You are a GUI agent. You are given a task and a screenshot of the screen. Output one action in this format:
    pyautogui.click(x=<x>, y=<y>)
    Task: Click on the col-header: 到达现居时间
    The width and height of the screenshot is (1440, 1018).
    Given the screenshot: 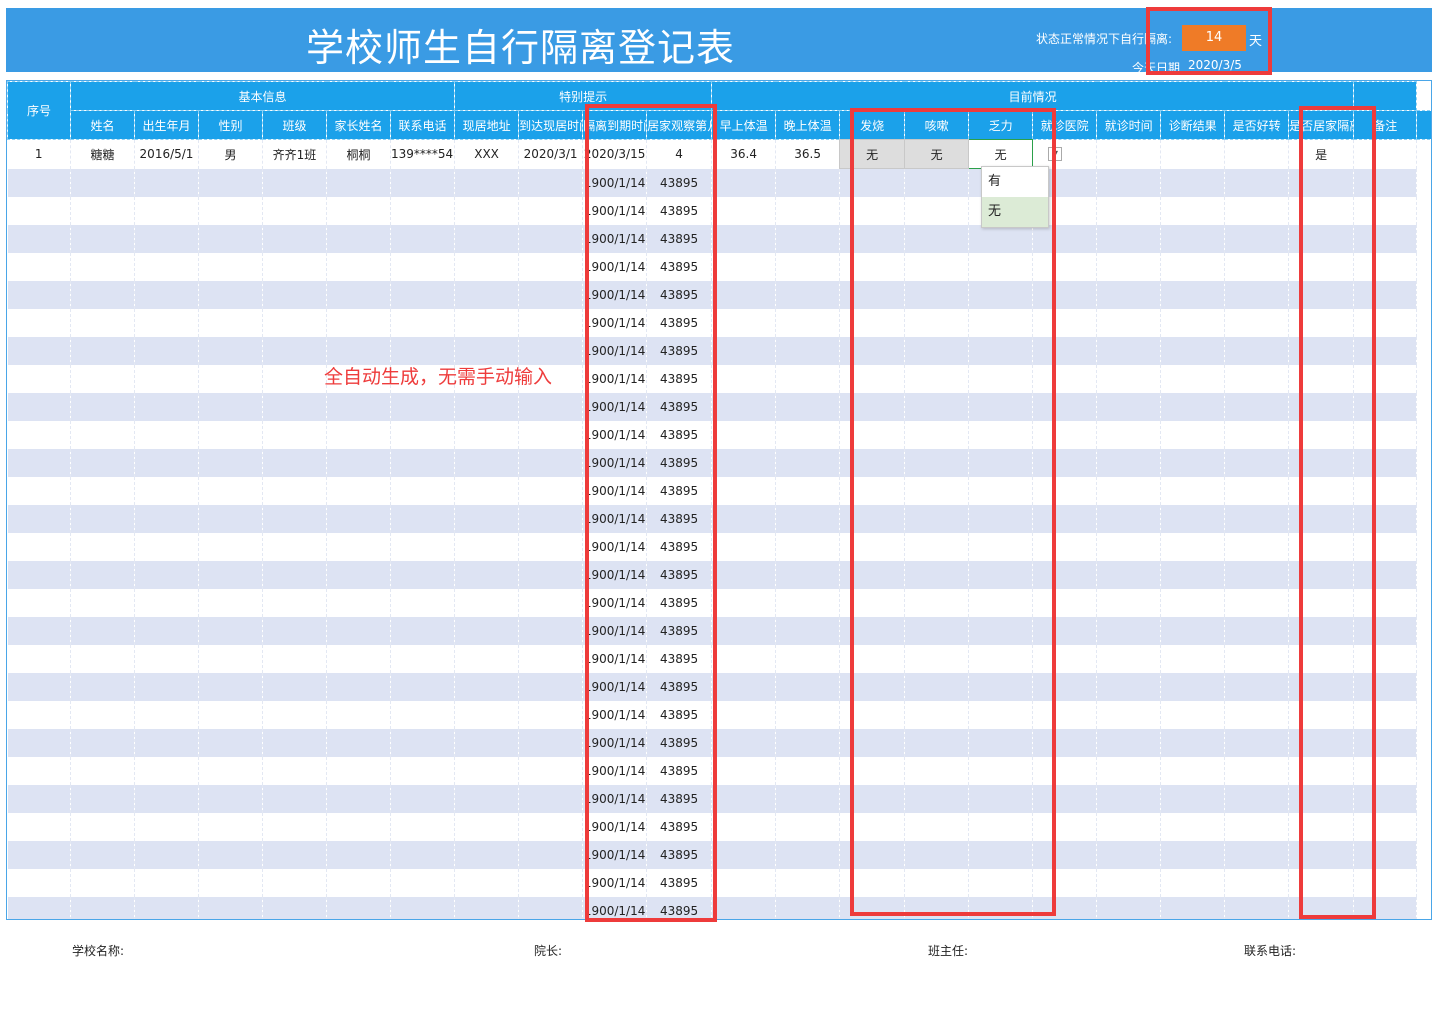 What is the action you would take?
    pyautogui.click(x=551, y=125)
    